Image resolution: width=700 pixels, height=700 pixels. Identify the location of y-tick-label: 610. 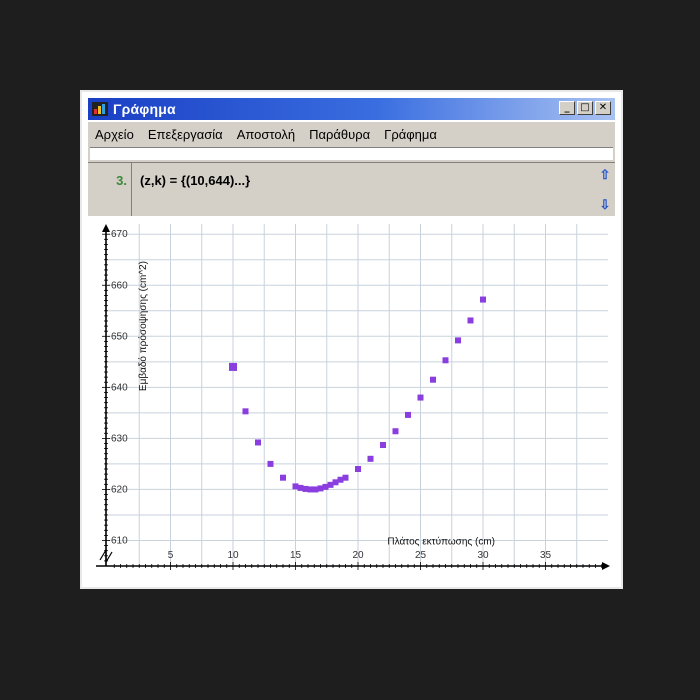
(119, 540).